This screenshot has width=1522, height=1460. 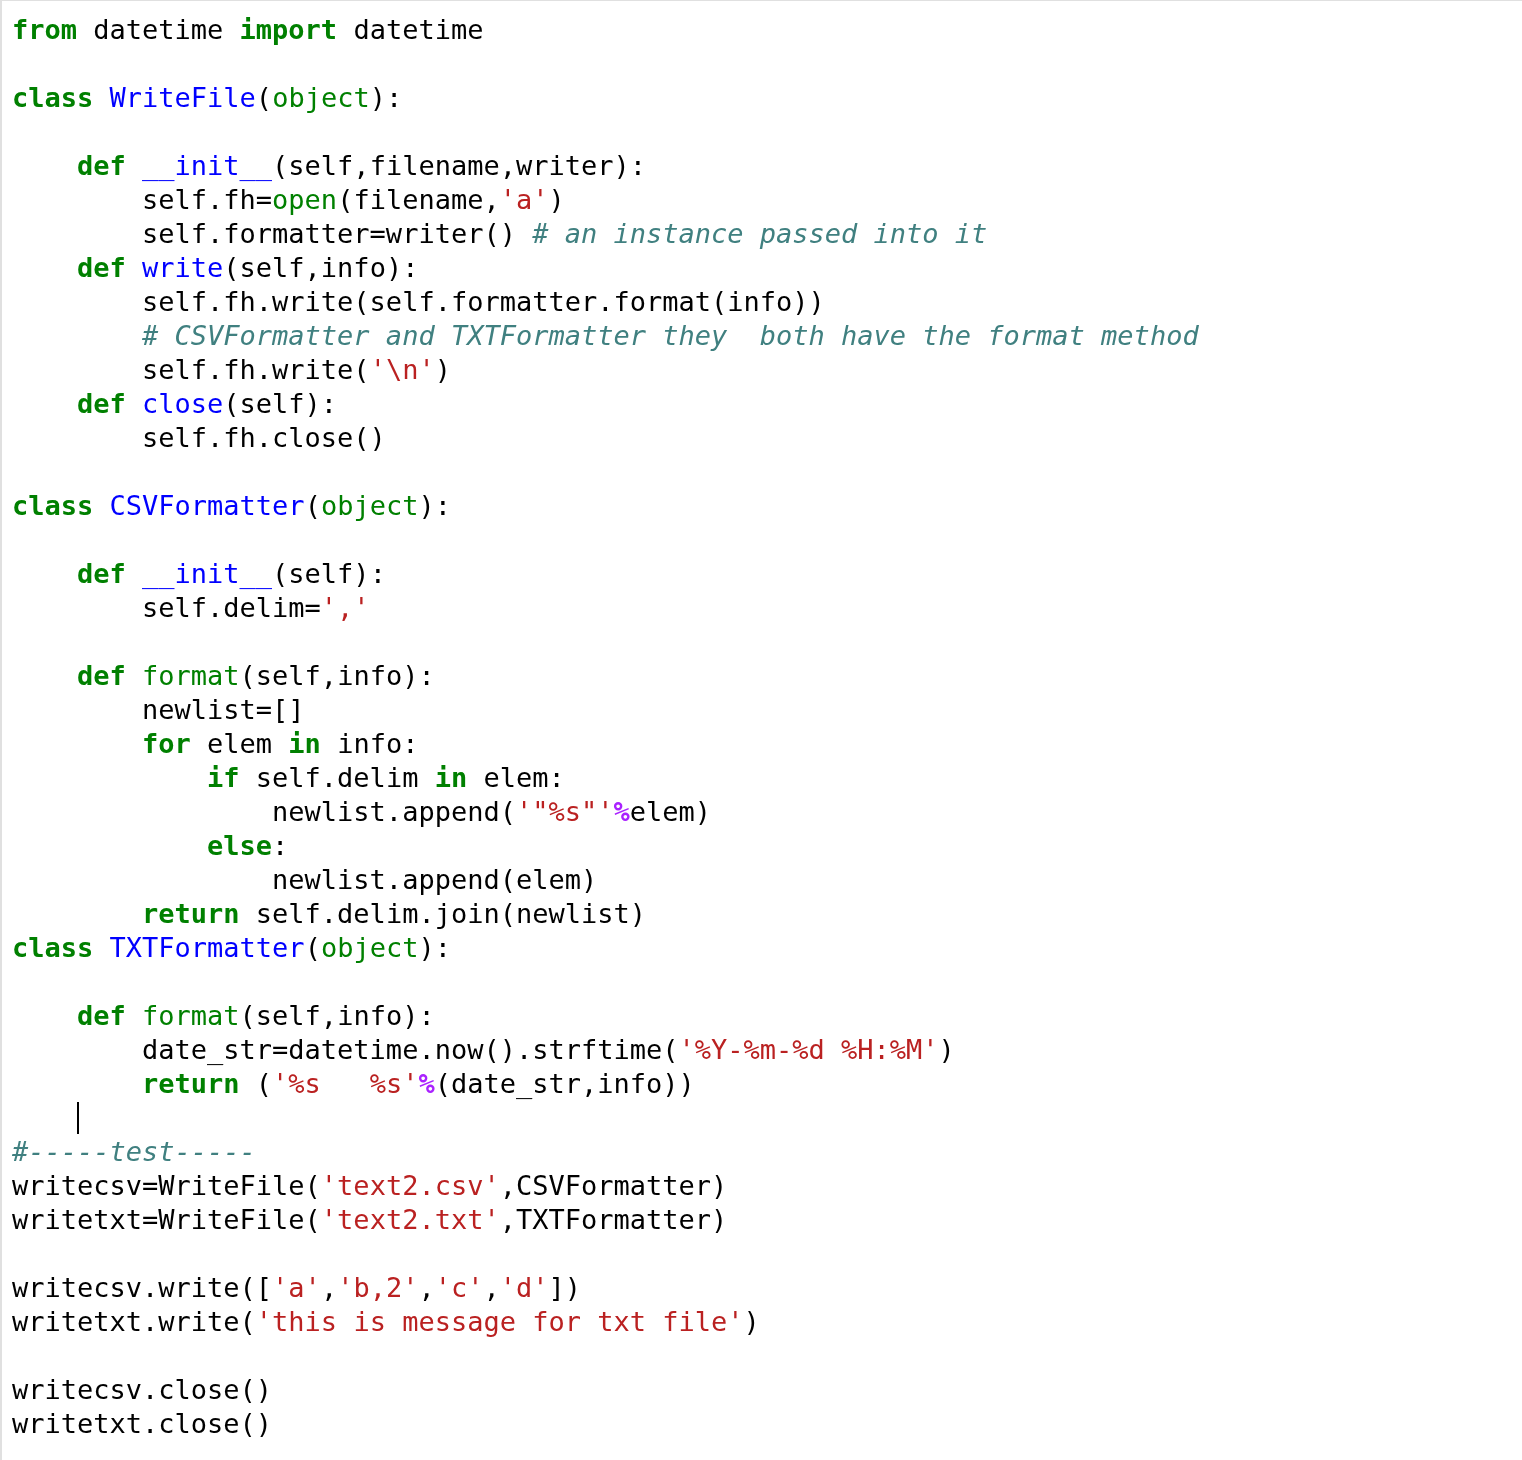 What do you see at coordinates (434, 880) in the screenshot?
I see `code-line: newlist.append(elem)` at bounding box center [434, 880].